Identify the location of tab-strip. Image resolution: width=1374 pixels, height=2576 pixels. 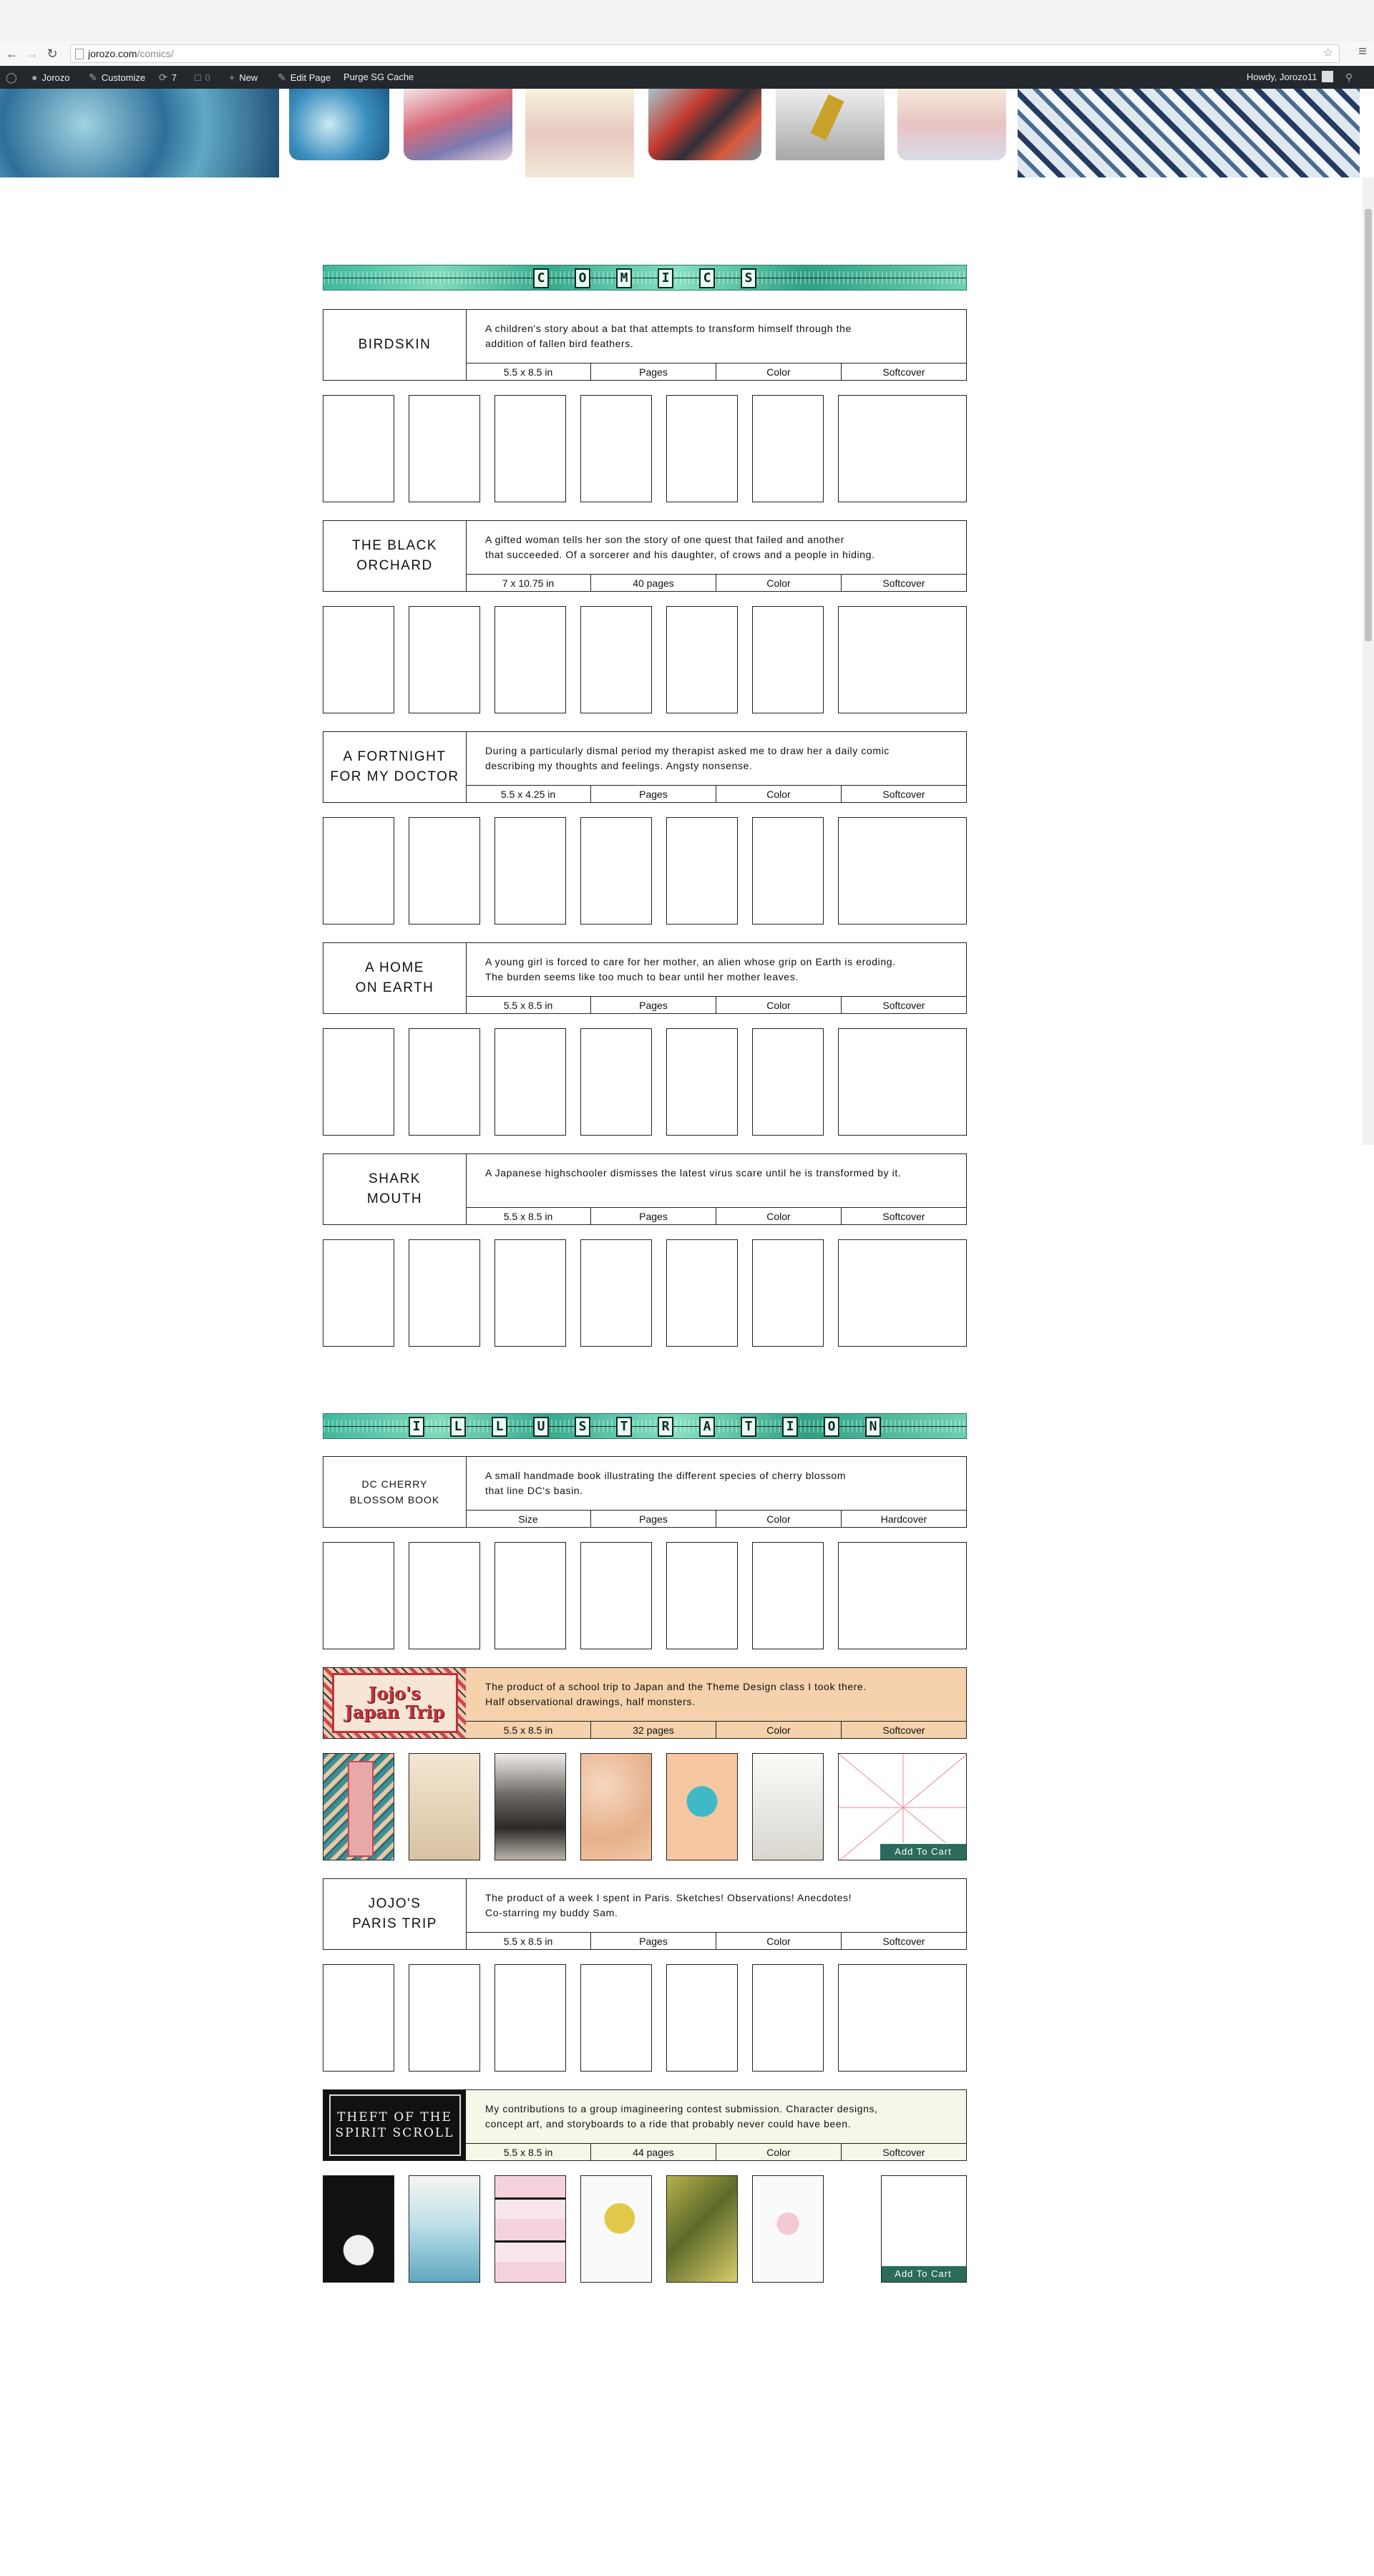
(687, 21).